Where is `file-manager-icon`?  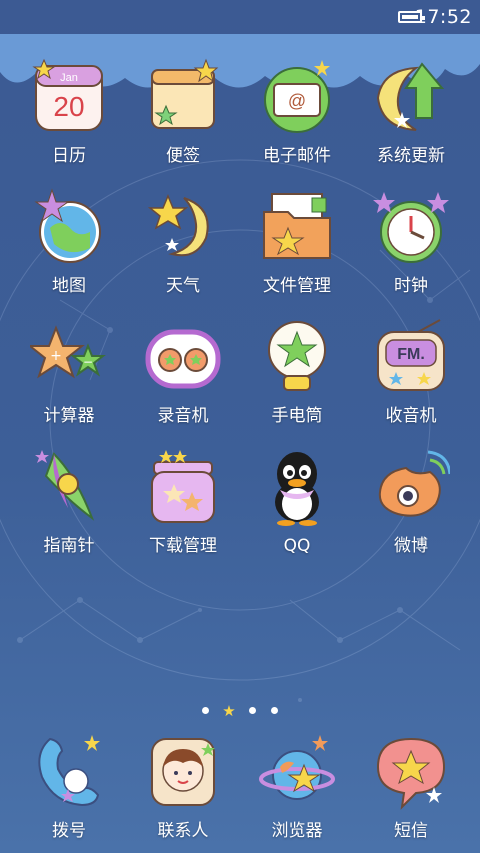 file-manager-icon is located at coordinates (297, 226).